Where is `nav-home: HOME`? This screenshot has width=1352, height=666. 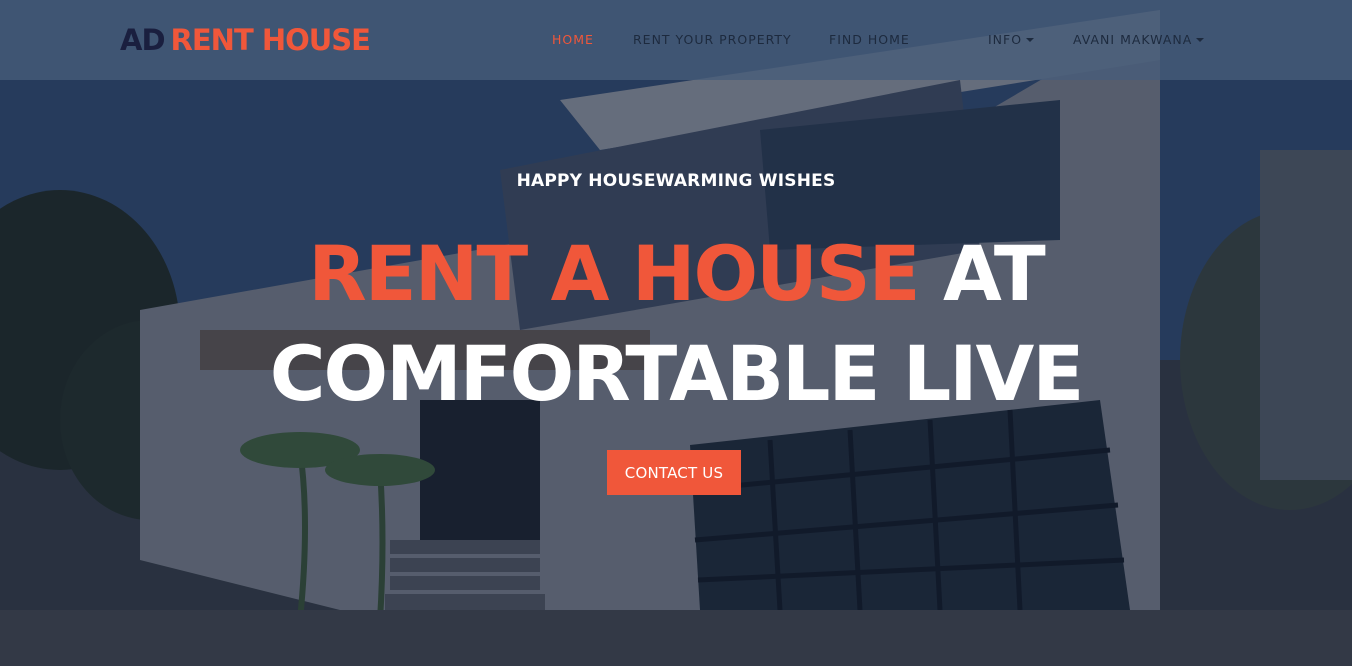
nav-home: HOME is located at coordinates (573, 40).